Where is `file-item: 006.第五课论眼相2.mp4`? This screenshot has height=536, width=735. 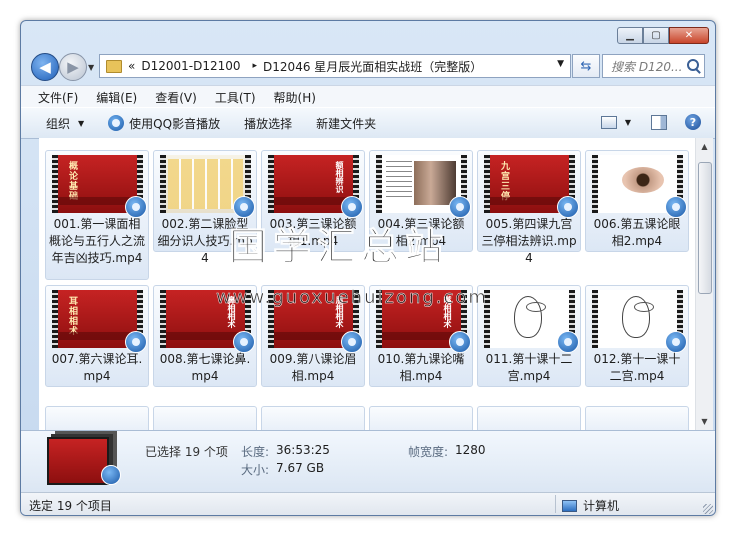 file-item: 006.第五课论眼相2.mp4 is located at coordinates (637, 201).